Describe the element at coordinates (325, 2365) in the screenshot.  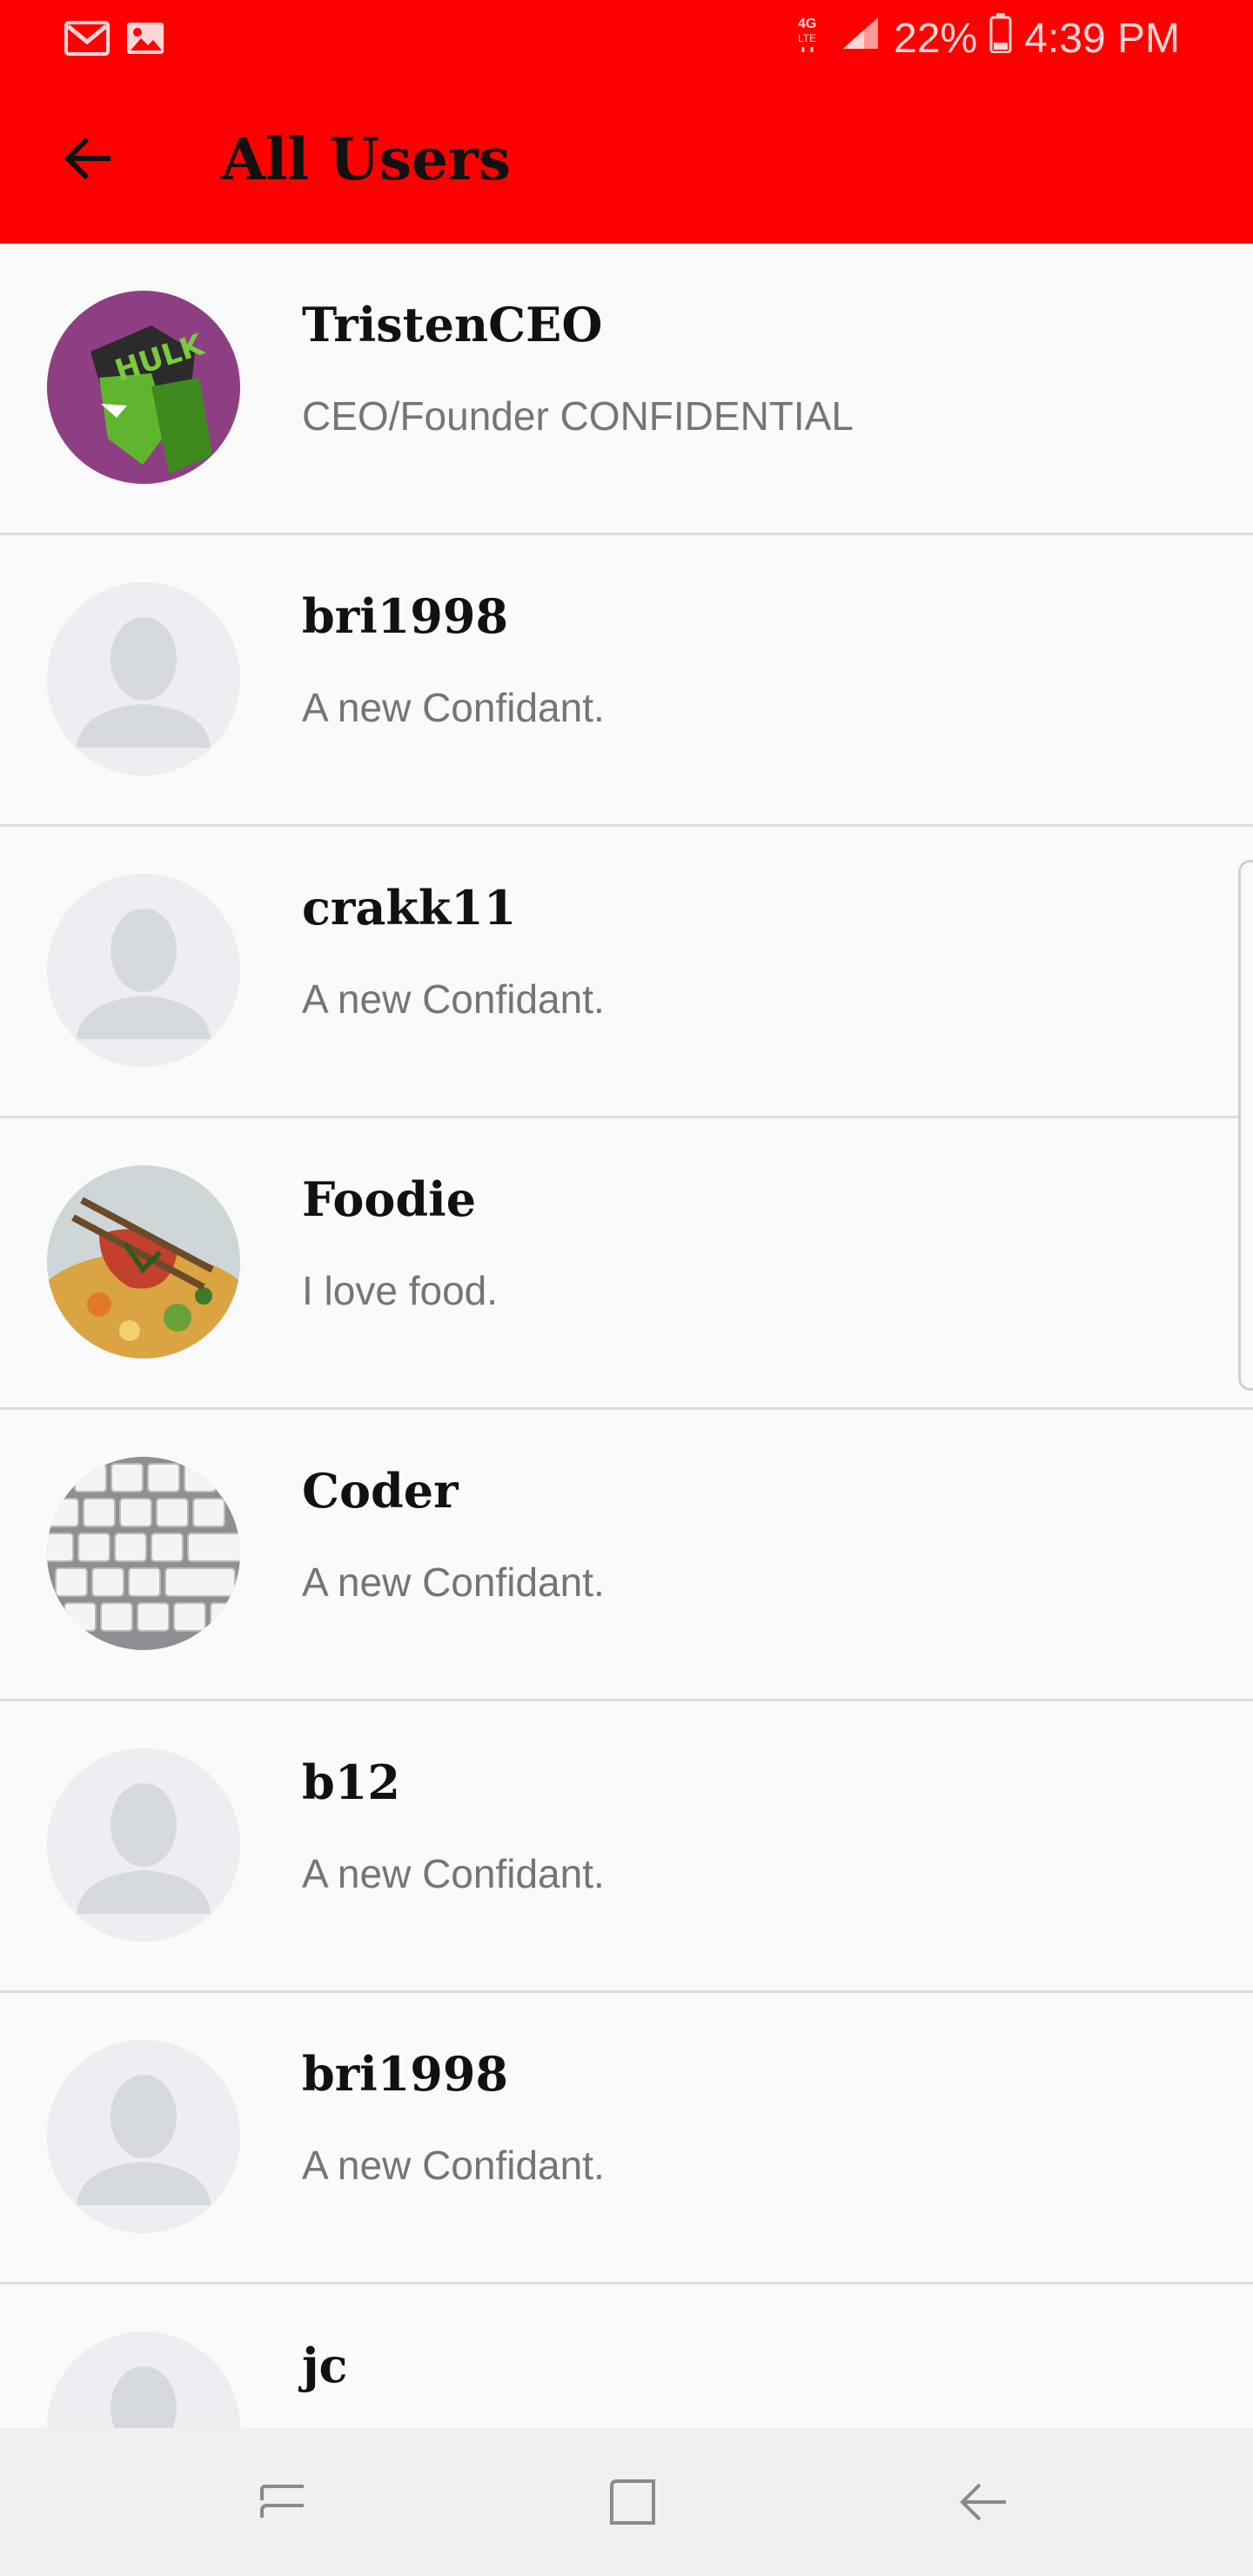
I see `user-name: jc` at that location.